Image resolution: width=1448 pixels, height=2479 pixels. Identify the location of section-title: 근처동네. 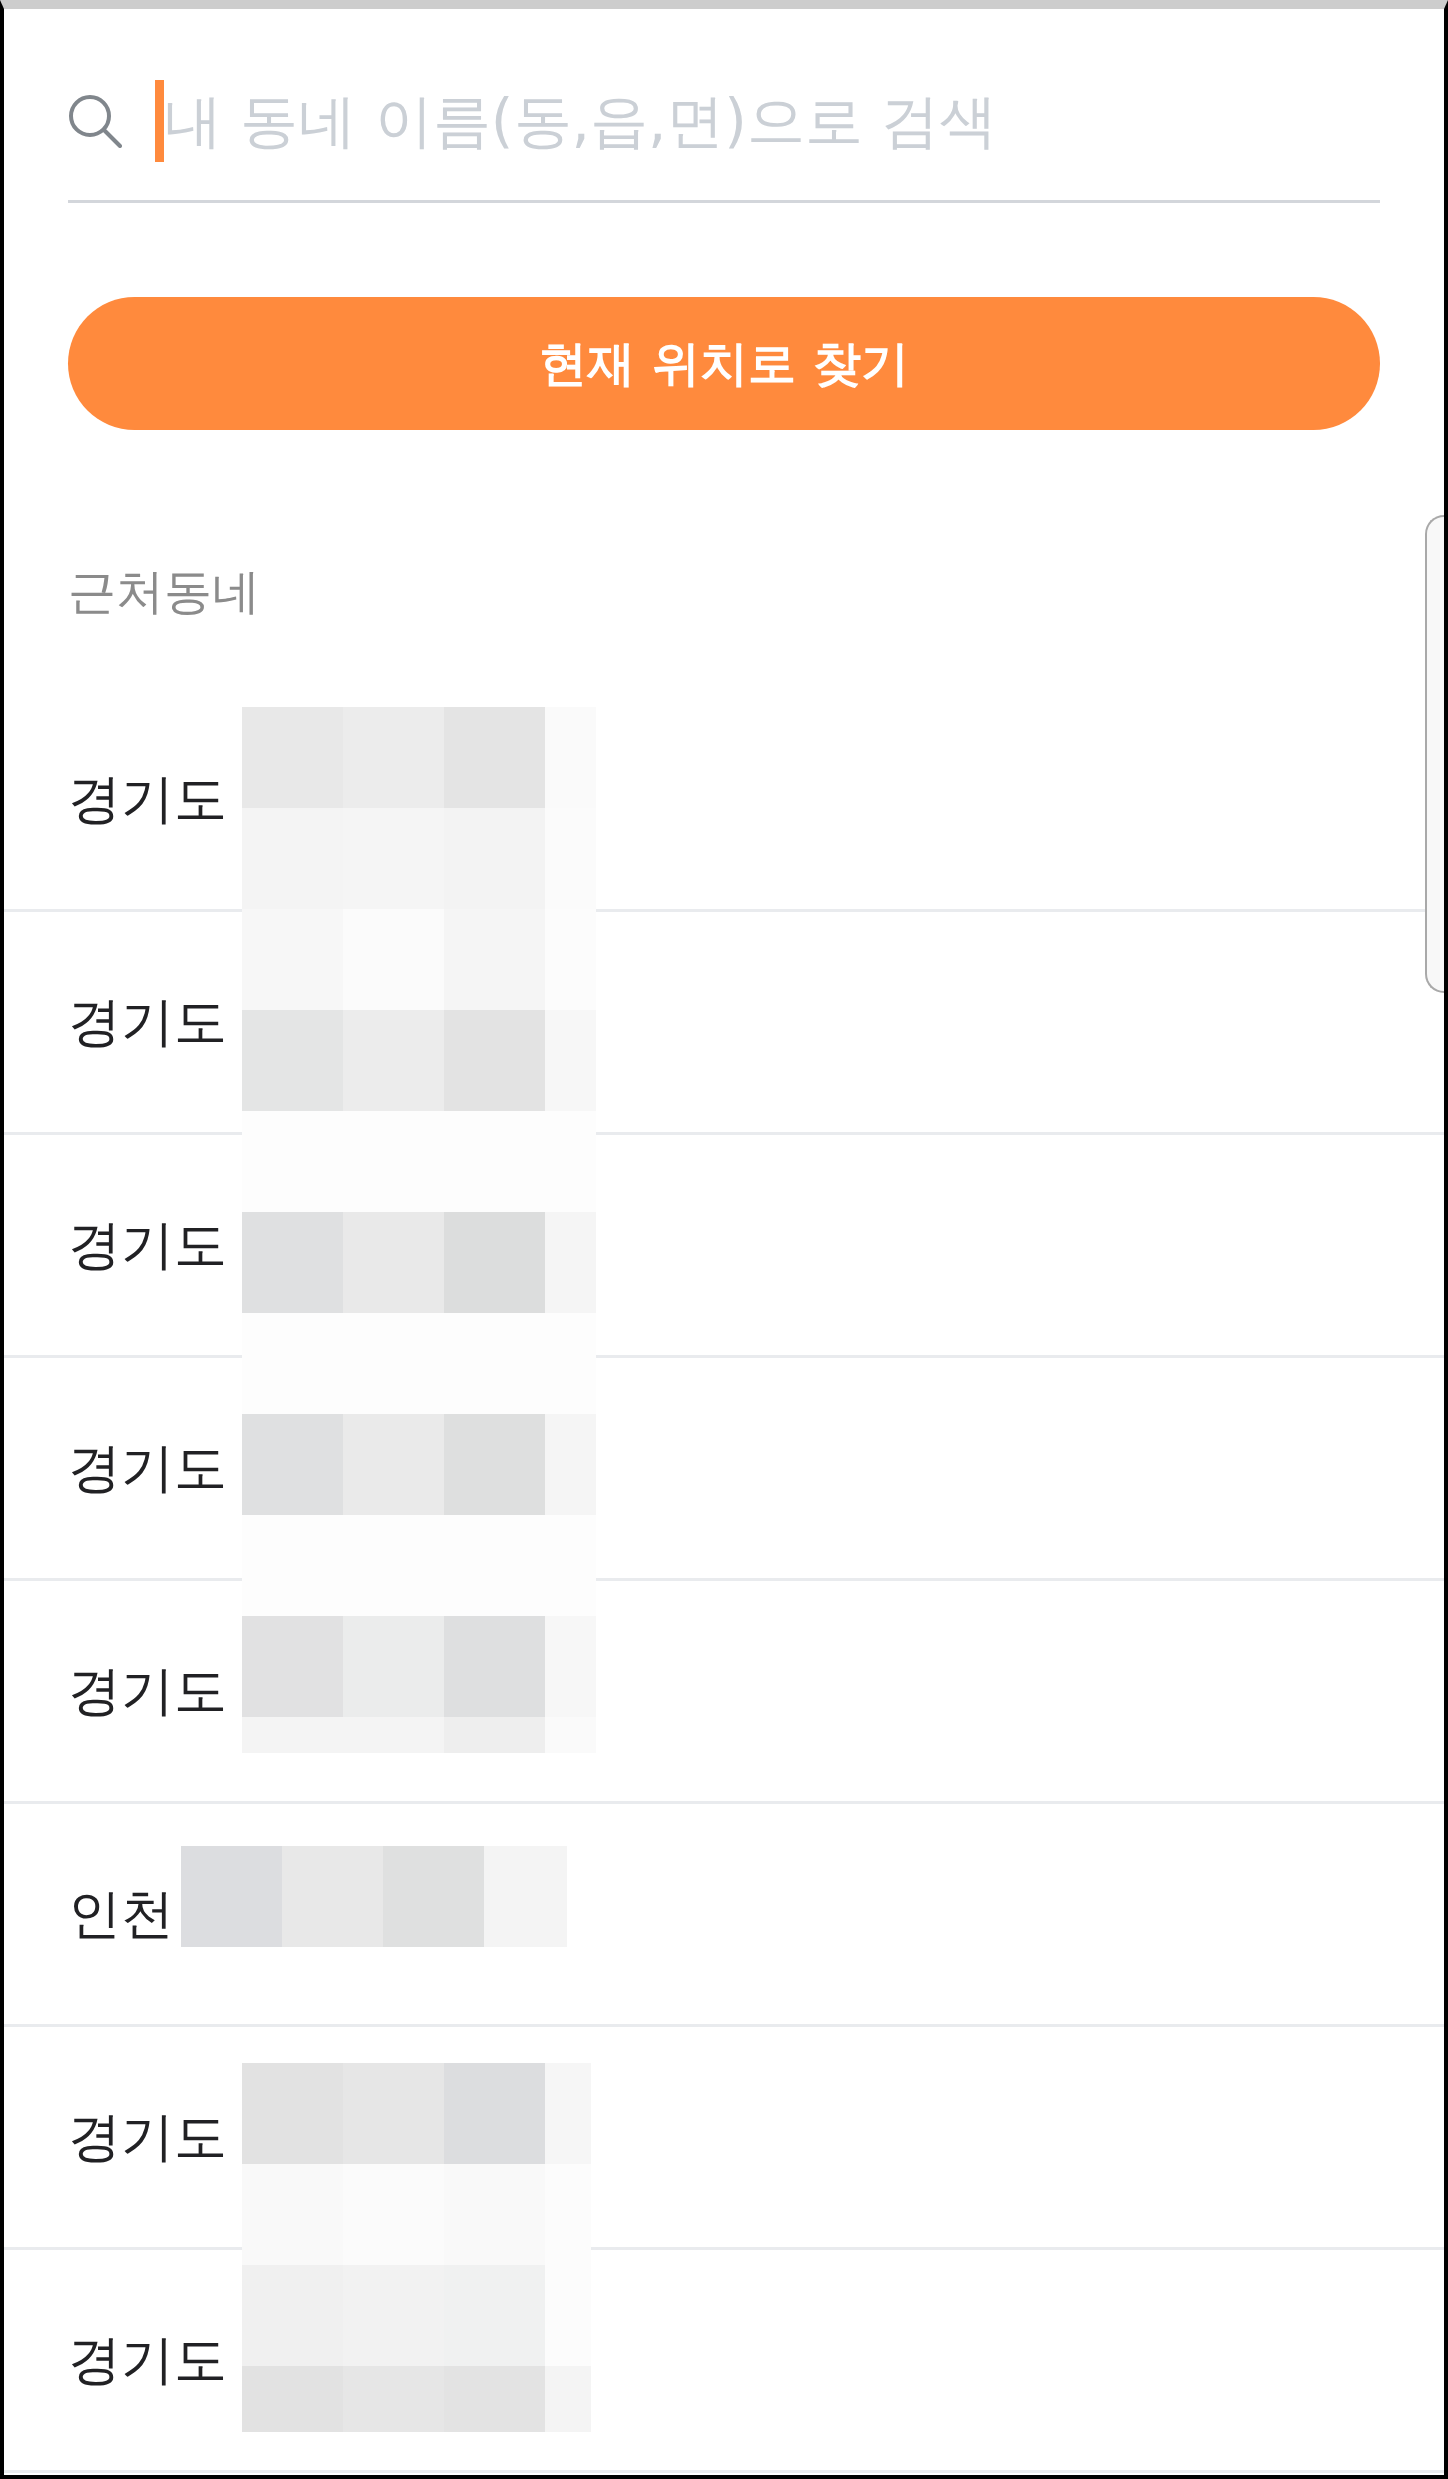
(164, 591).